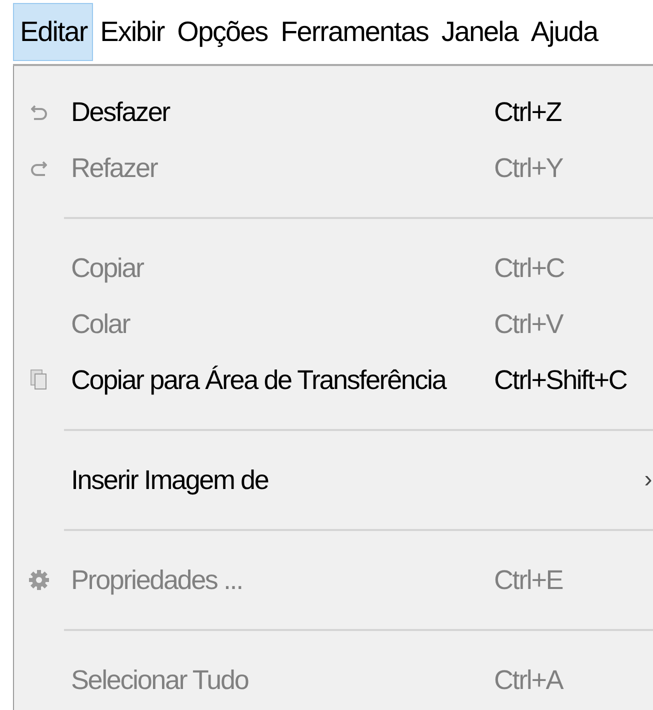  Describe the element at coordinates (354, 32) in the screenshot. I see `menu-bar-item: Ferramentas` at that location.